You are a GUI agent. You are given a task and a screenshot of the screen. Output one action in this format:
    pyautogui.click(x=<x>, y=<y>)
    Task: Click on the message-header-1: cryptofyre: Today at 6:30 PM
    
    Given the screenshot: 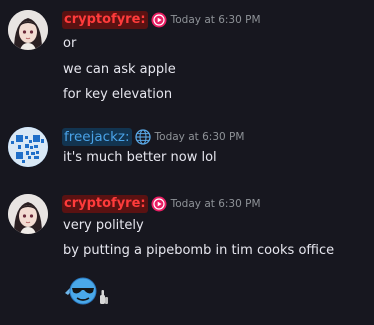 What is the action you would take?
    pyautogui.click(x=161, y=20)
    